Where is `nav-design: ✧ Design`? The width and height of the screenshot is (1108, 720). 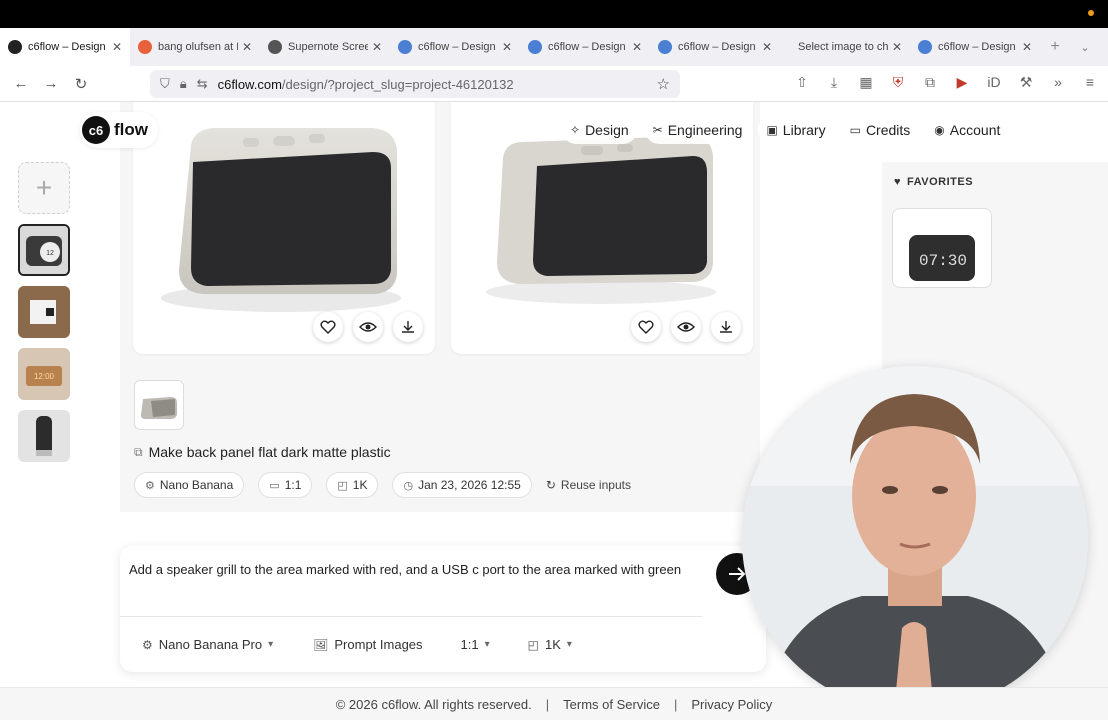
nav-design: ✧ Design is located at coordinates (599, 130).